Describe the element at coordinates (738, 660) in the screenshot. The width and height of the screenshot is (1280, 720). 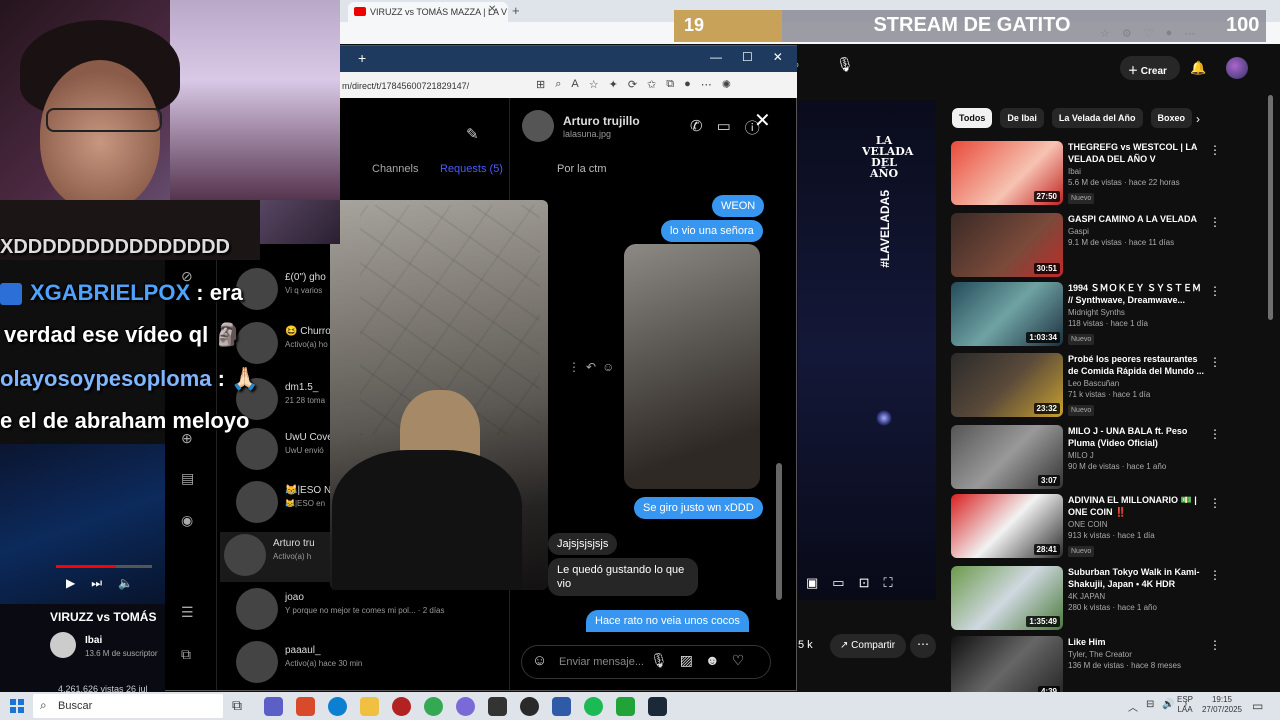
I see `heart-icon: ♡` at that location.